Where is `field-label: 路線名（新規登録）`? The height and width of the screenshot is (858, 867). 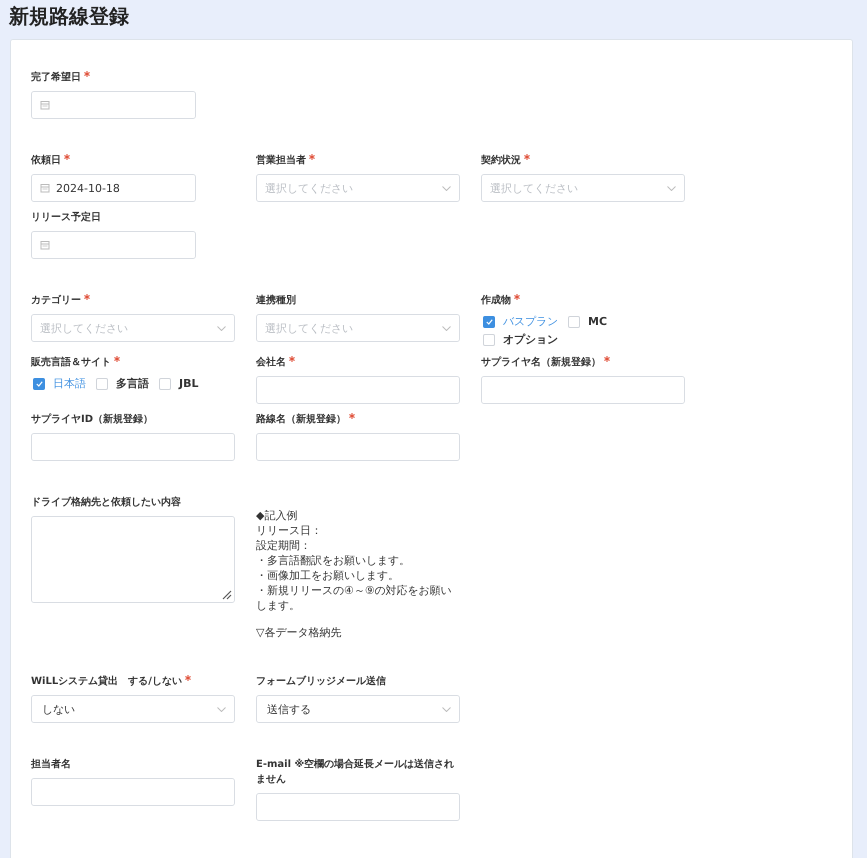 field-label: 路線名（新規登録） is located at coordinates (301, 419).